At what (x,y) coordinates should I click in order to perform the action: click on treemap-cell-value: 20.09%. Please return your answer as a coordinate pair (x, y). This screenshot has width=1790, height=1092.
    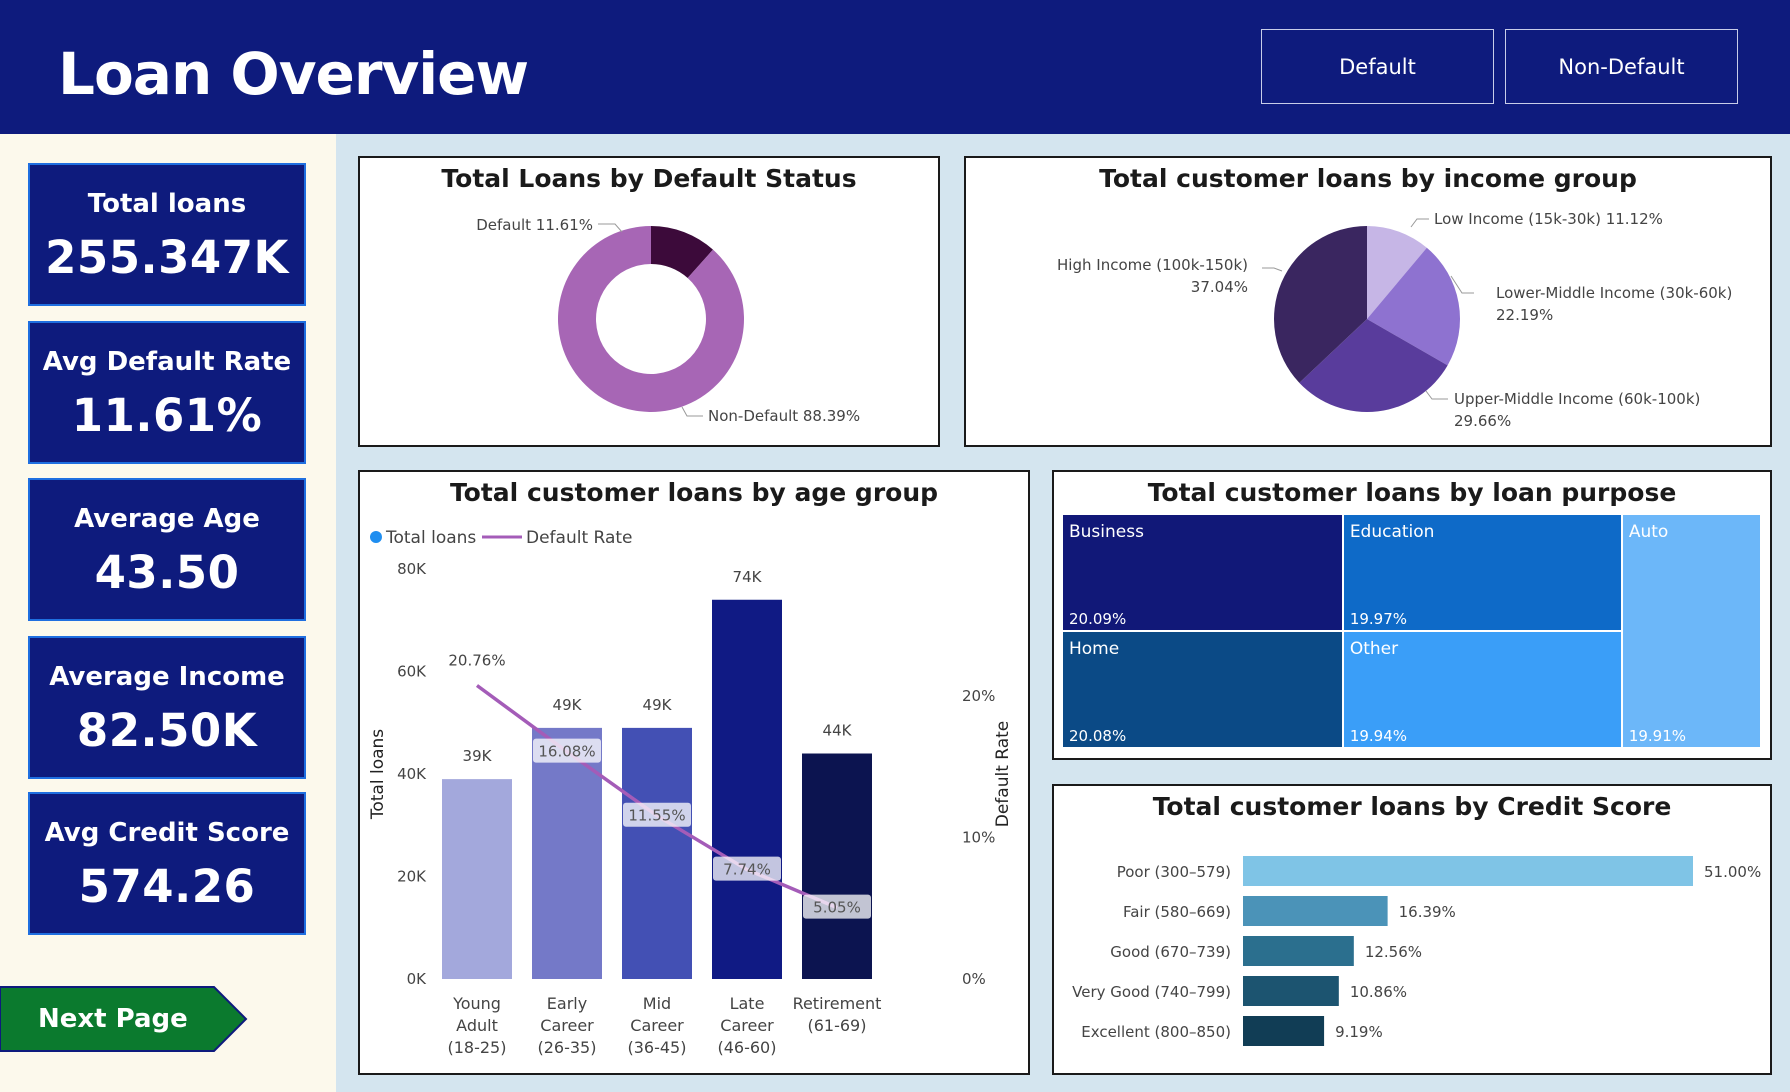
    Looking at the image, I should click on (1098, 619).